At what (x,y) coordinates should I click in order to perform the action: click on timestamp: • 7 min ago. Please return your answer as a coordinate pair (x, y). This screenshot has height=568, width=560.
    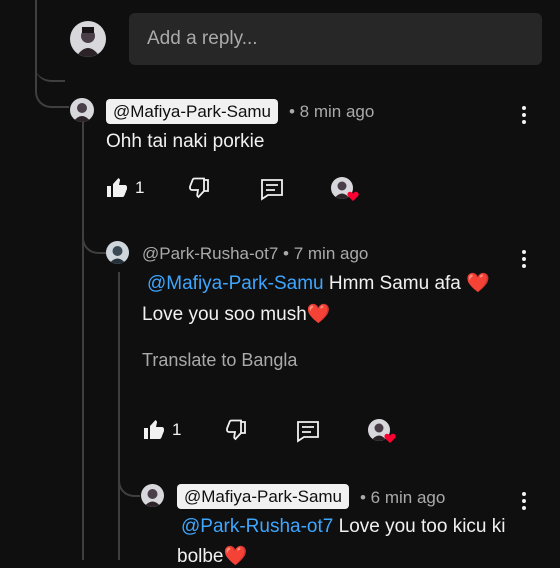
    Looking at the image, I should click on (326, 253).